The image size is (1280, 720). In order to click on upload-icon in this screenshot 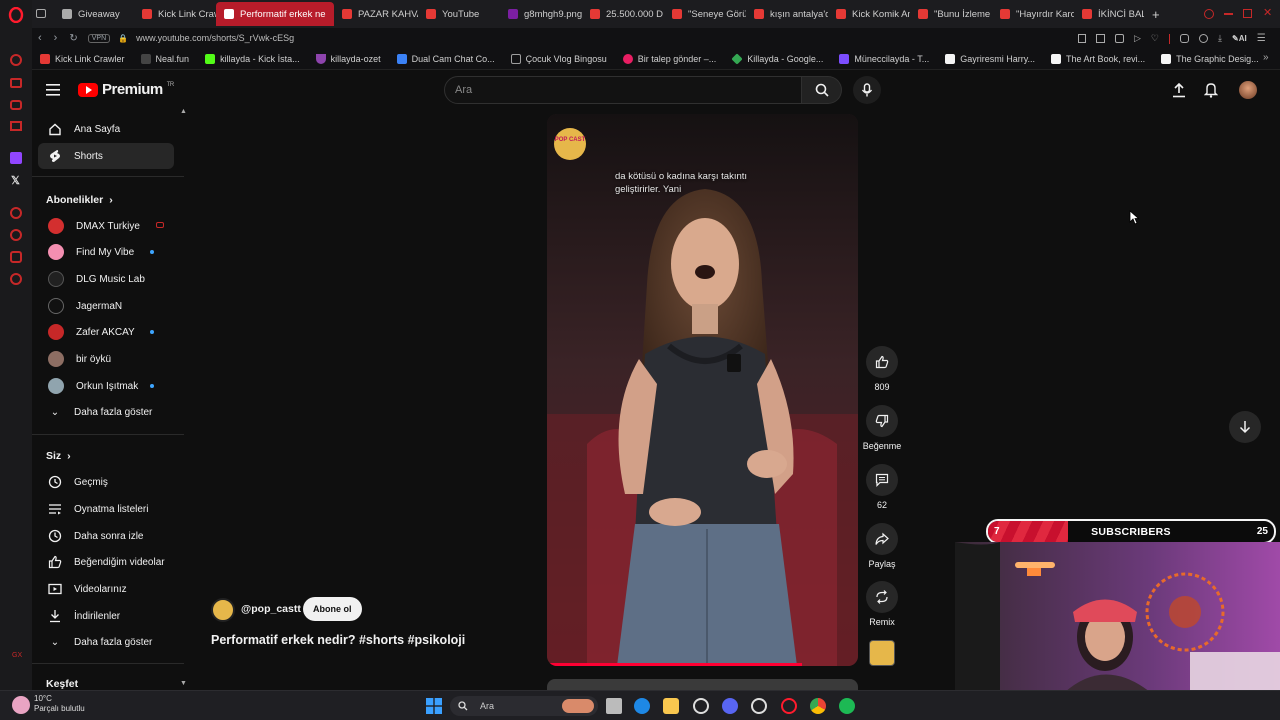, I will do `click(1179, 90)`.